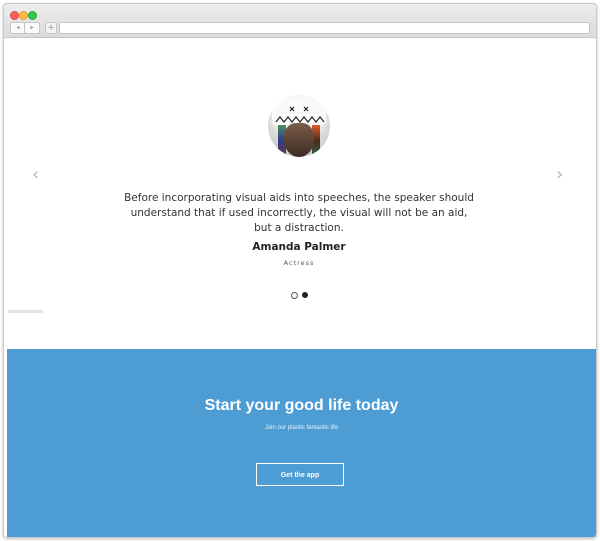  What do you see at coordinates (324, 28) in the screenshot?
I see `address-bar` at bounding box center [324, 28].